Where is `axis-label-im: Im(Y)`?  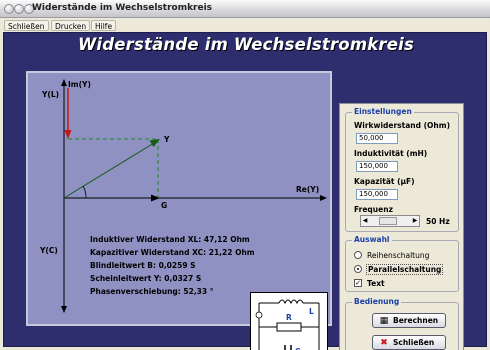 axis-label-im: Im(Y) is located at coordinates (79, 84).